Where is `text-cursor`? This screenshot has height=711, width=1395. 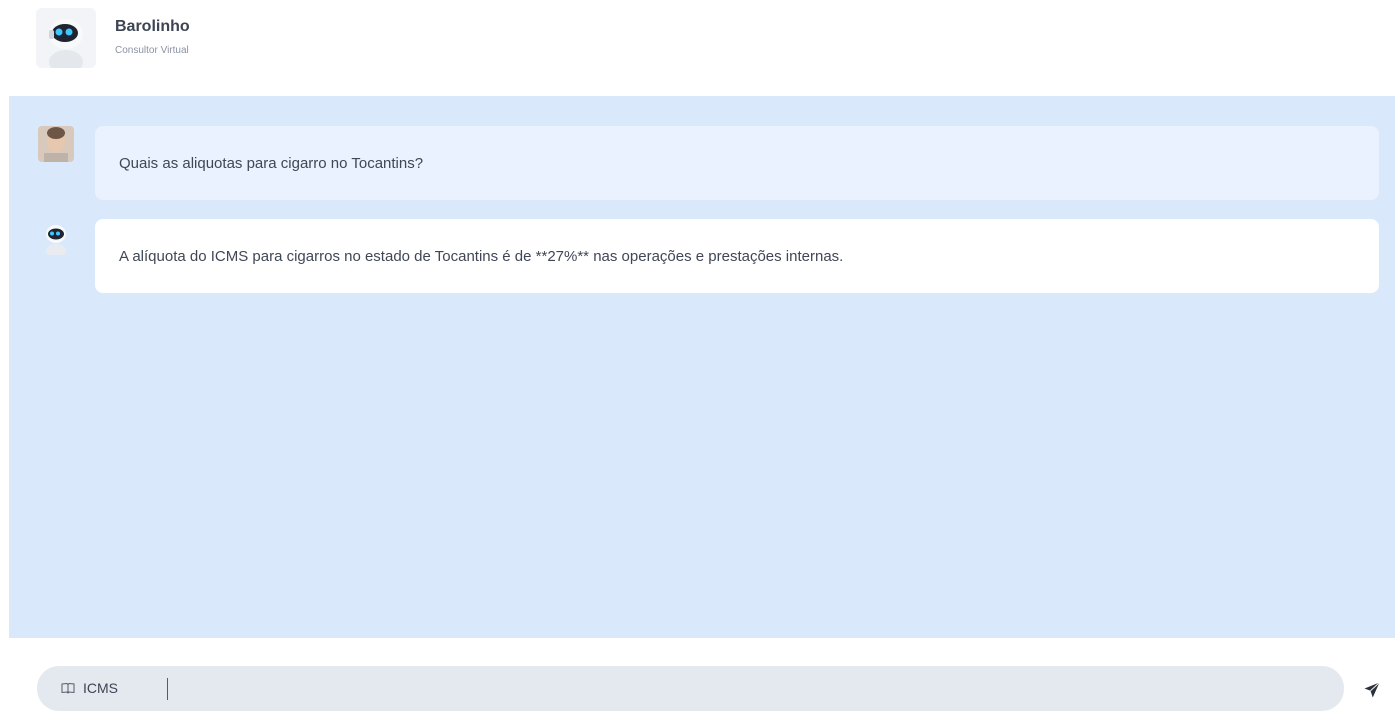 text-cursor is located at coordinates (167, 689).